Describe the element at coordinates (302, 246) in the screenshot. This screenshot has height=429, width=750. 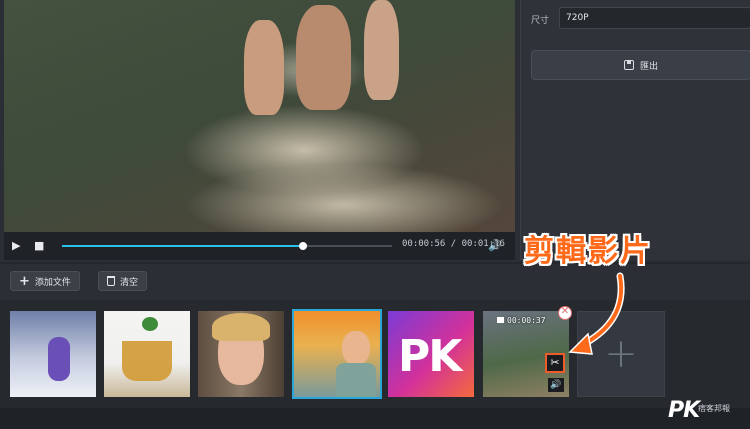
I see `progress-handle` at that location.